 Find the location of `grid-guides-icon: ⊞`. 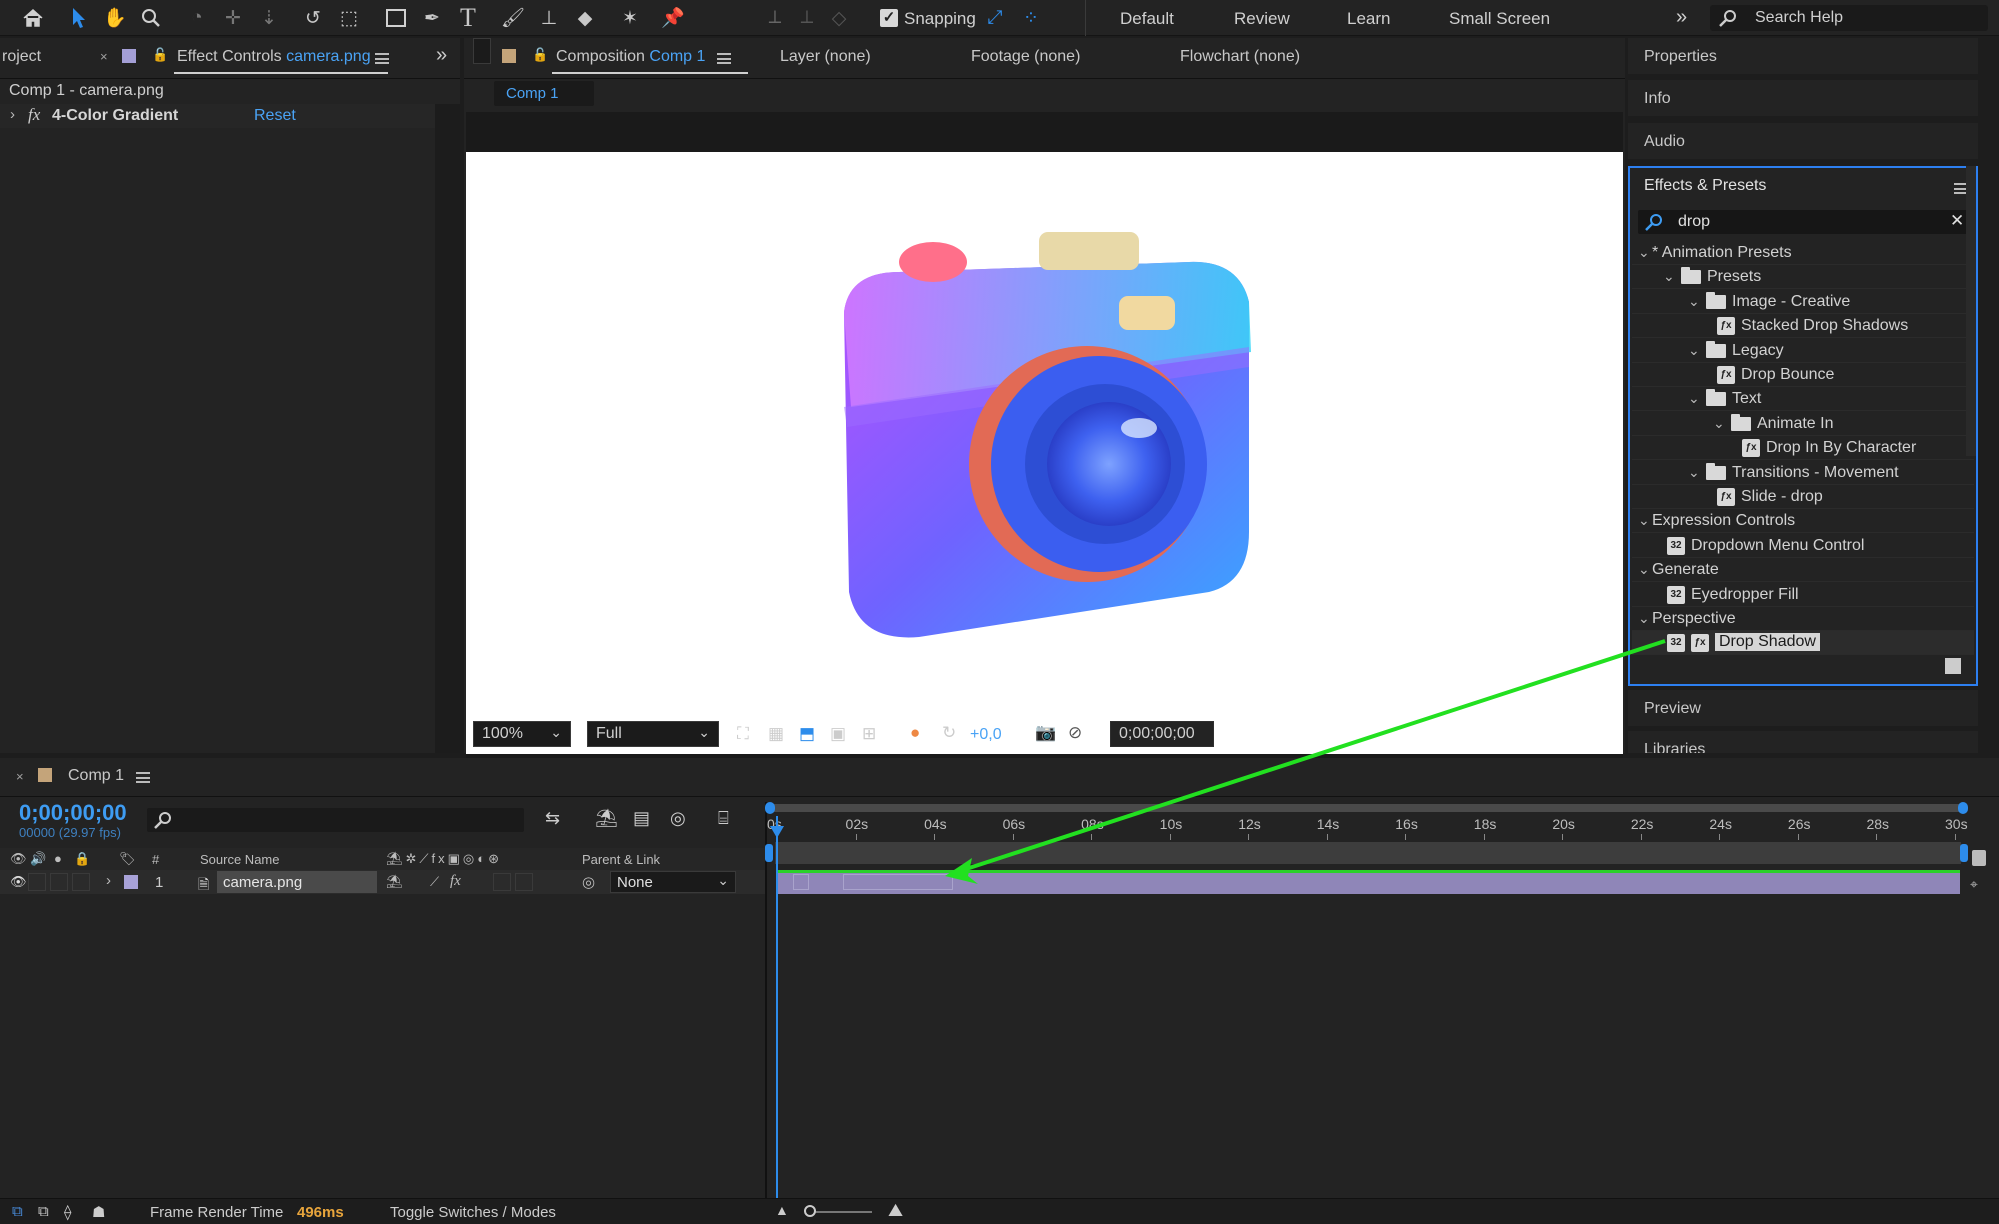

grid-guides-icon: ⊞ is located at coordinates (869, 734).